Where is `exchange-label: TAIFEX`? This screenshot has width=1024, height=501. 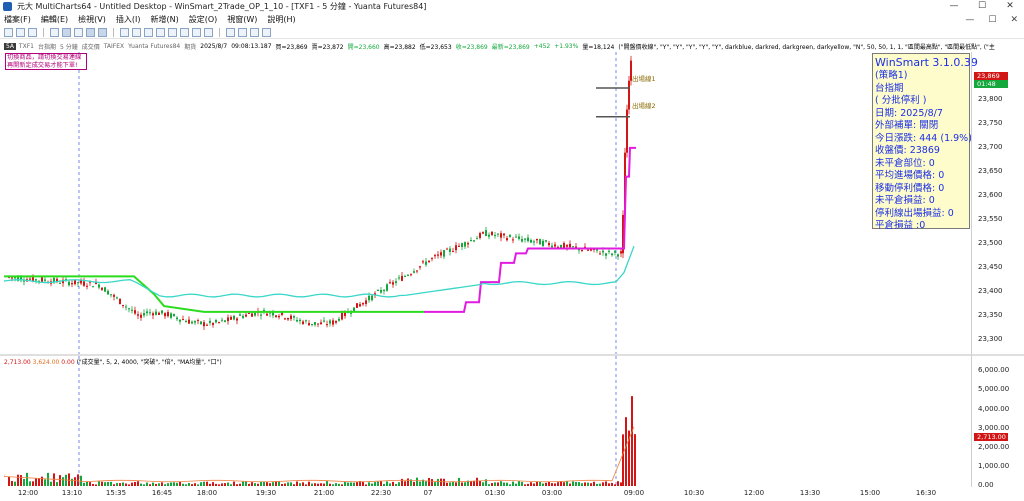
exchange-label: TAIFEX is located at coordinates (114, 46).